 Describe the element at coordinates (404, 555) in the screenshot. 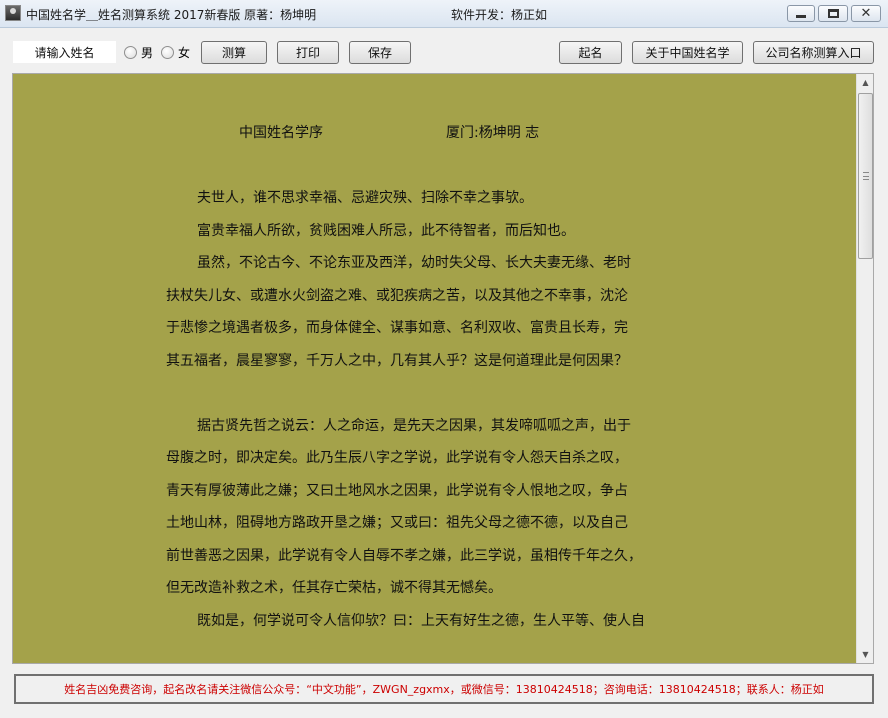

I see `text-line: 前世善恶之因果，此学说有令人自辱不孝之嫌，此三学说，虽相传千年之久，` at that location.